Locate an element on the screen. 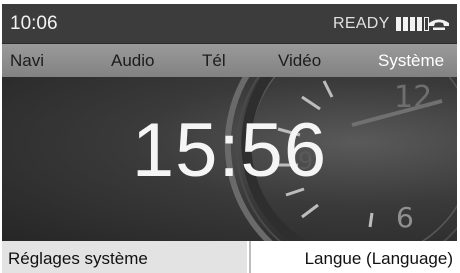 The width and height of the screenshot is (460, 273). main-menu: Navi Audio Tél Vidéo Système is located at coordinates (229, 60).